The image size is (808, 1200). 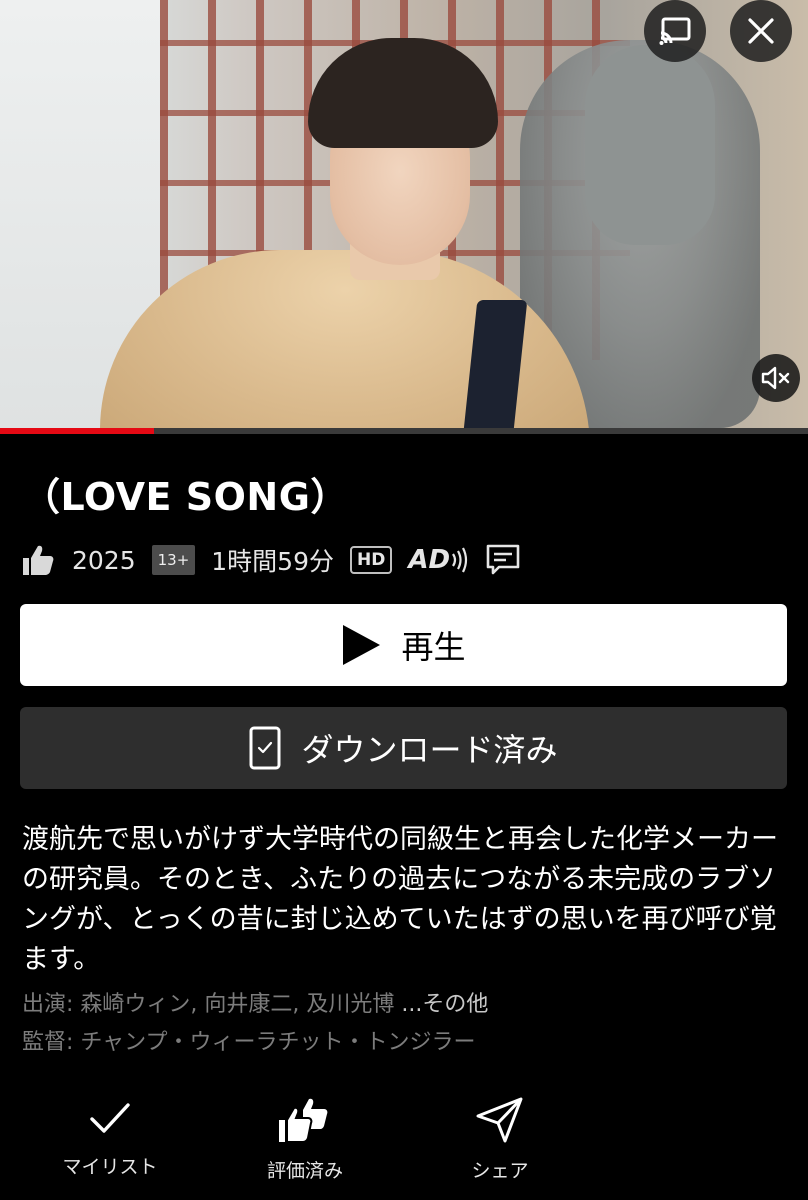 What do you see at coordinates (429, 750) in the screenshot?
I see `downloaded-label: ダウンロード済み` at bounding box center [429, 750].